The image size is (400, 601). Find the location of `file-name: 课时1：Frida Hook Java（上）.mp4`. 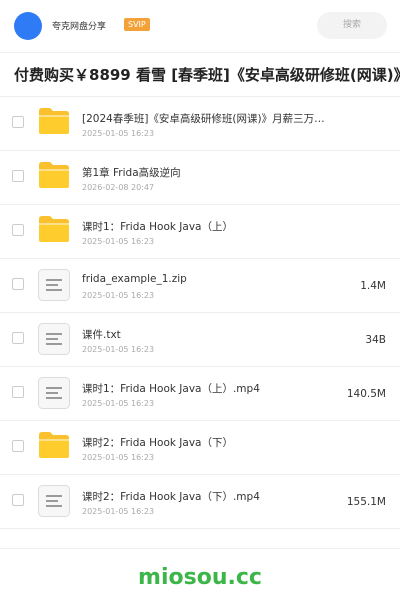

file-name: 课时1：Frida Hook Java（上）.mp4 is located at coordinates (171, 388).